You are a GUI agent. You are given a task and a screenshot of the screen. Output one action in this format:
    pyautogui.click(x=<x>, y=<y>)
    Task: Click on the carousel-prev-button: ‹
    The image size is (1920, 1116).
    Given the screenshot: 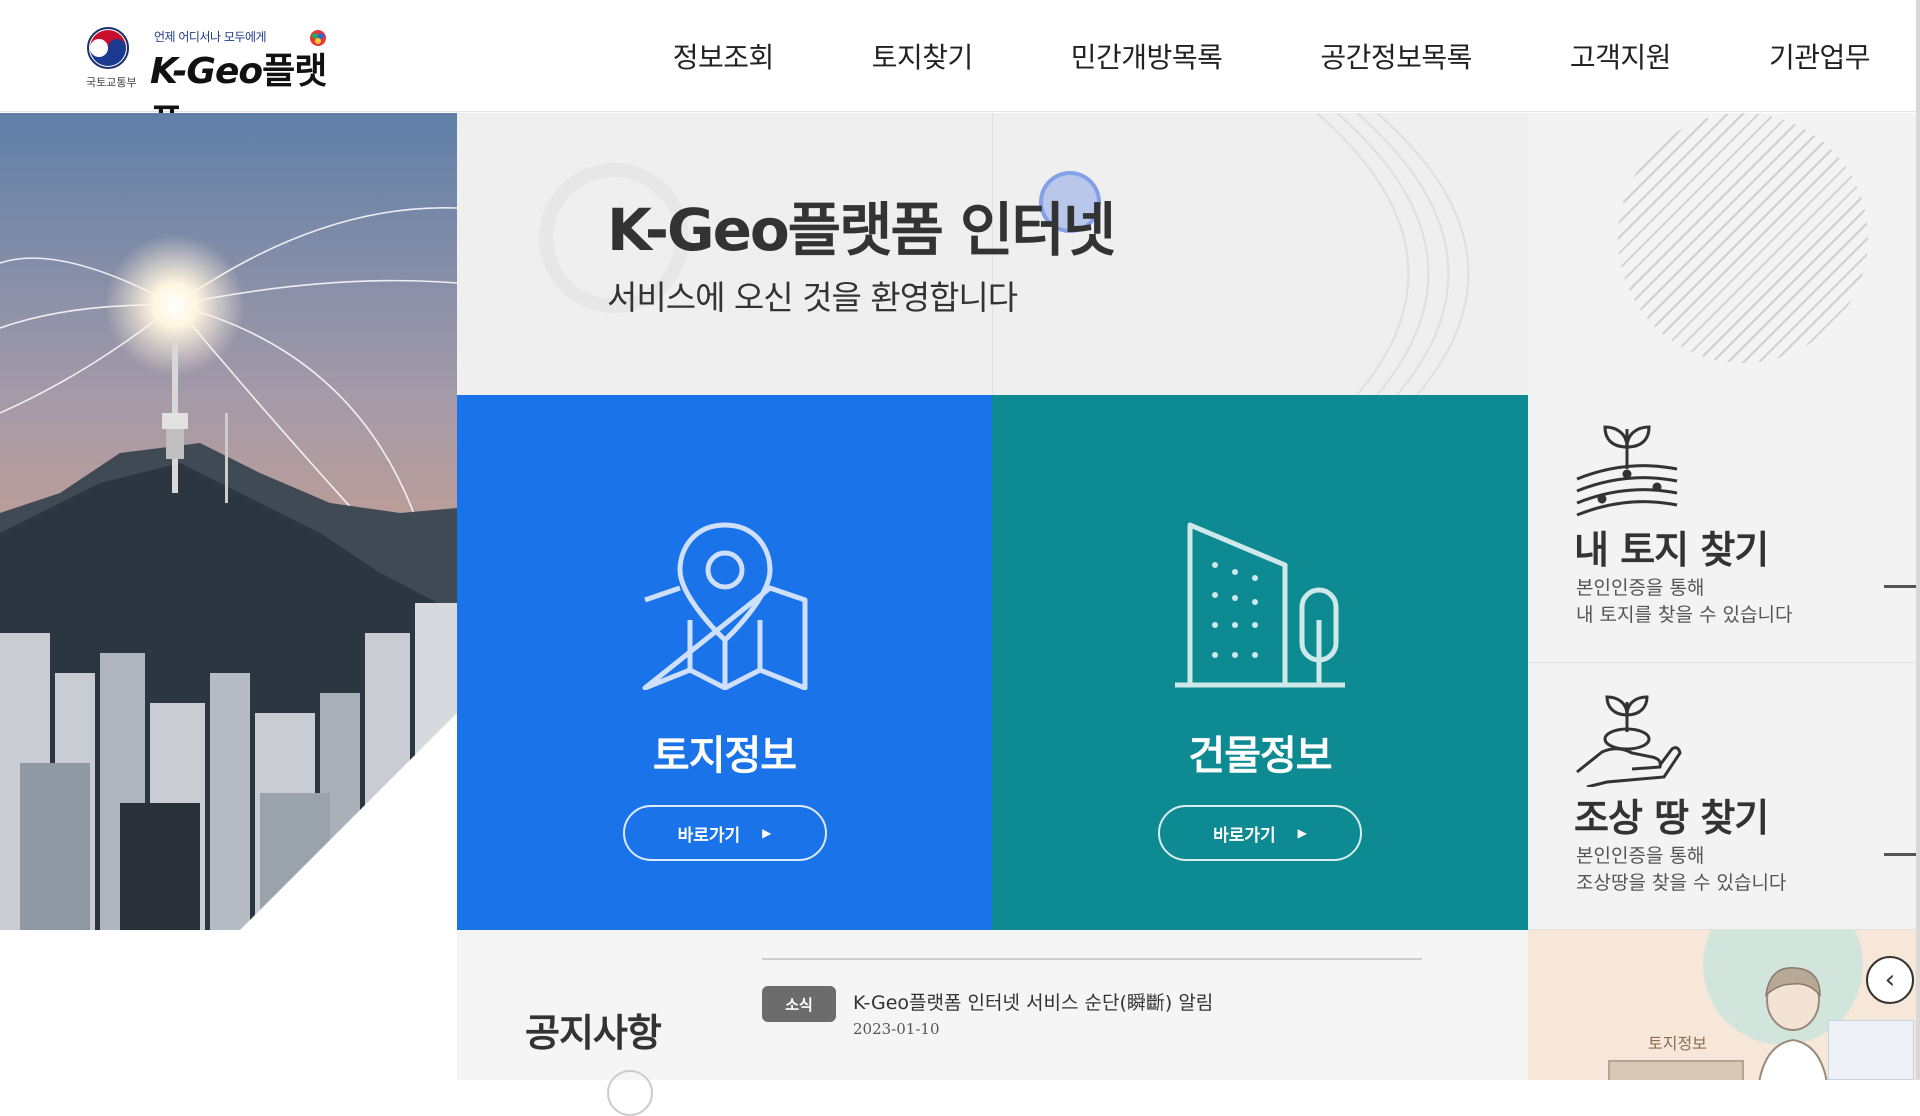 What is the action you would take?
    pyautogui.click(x=1890, y=980)
    